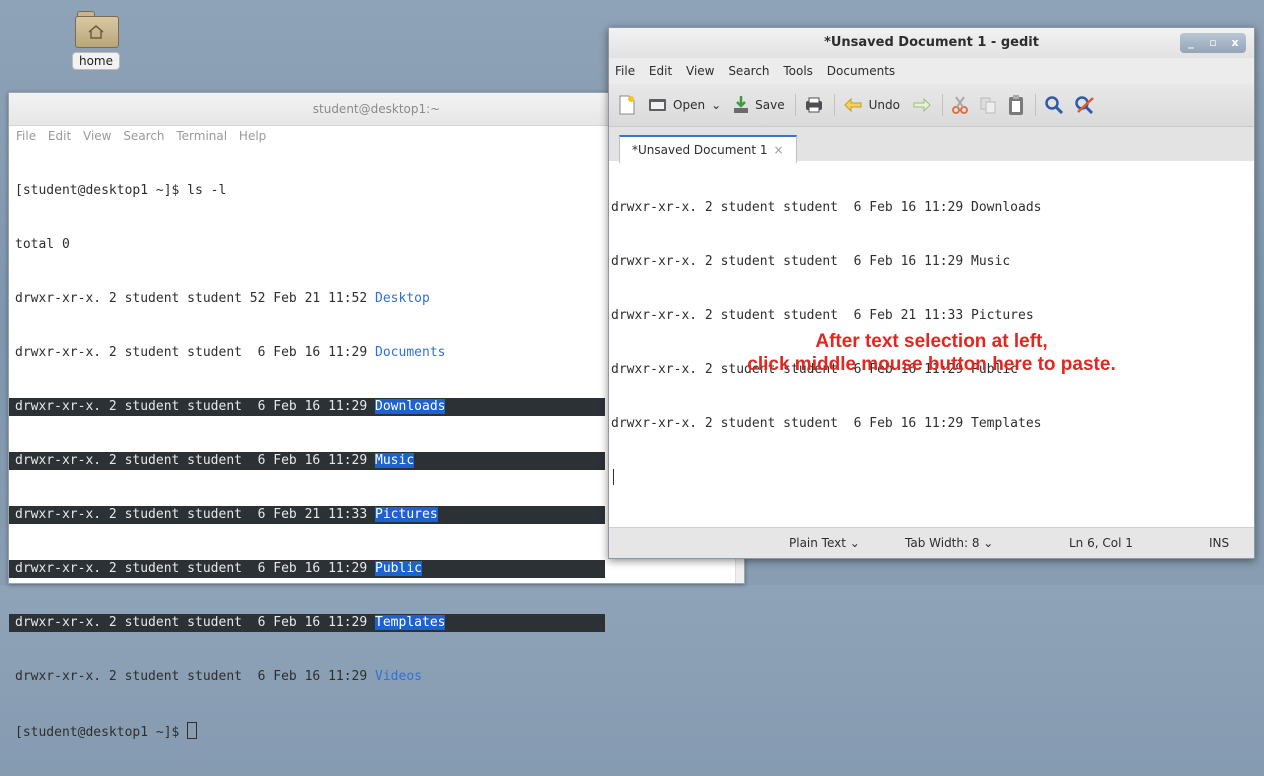 This screenshot has height=776, width=1264. I want to click on scissors-icon, so click(959, 105).